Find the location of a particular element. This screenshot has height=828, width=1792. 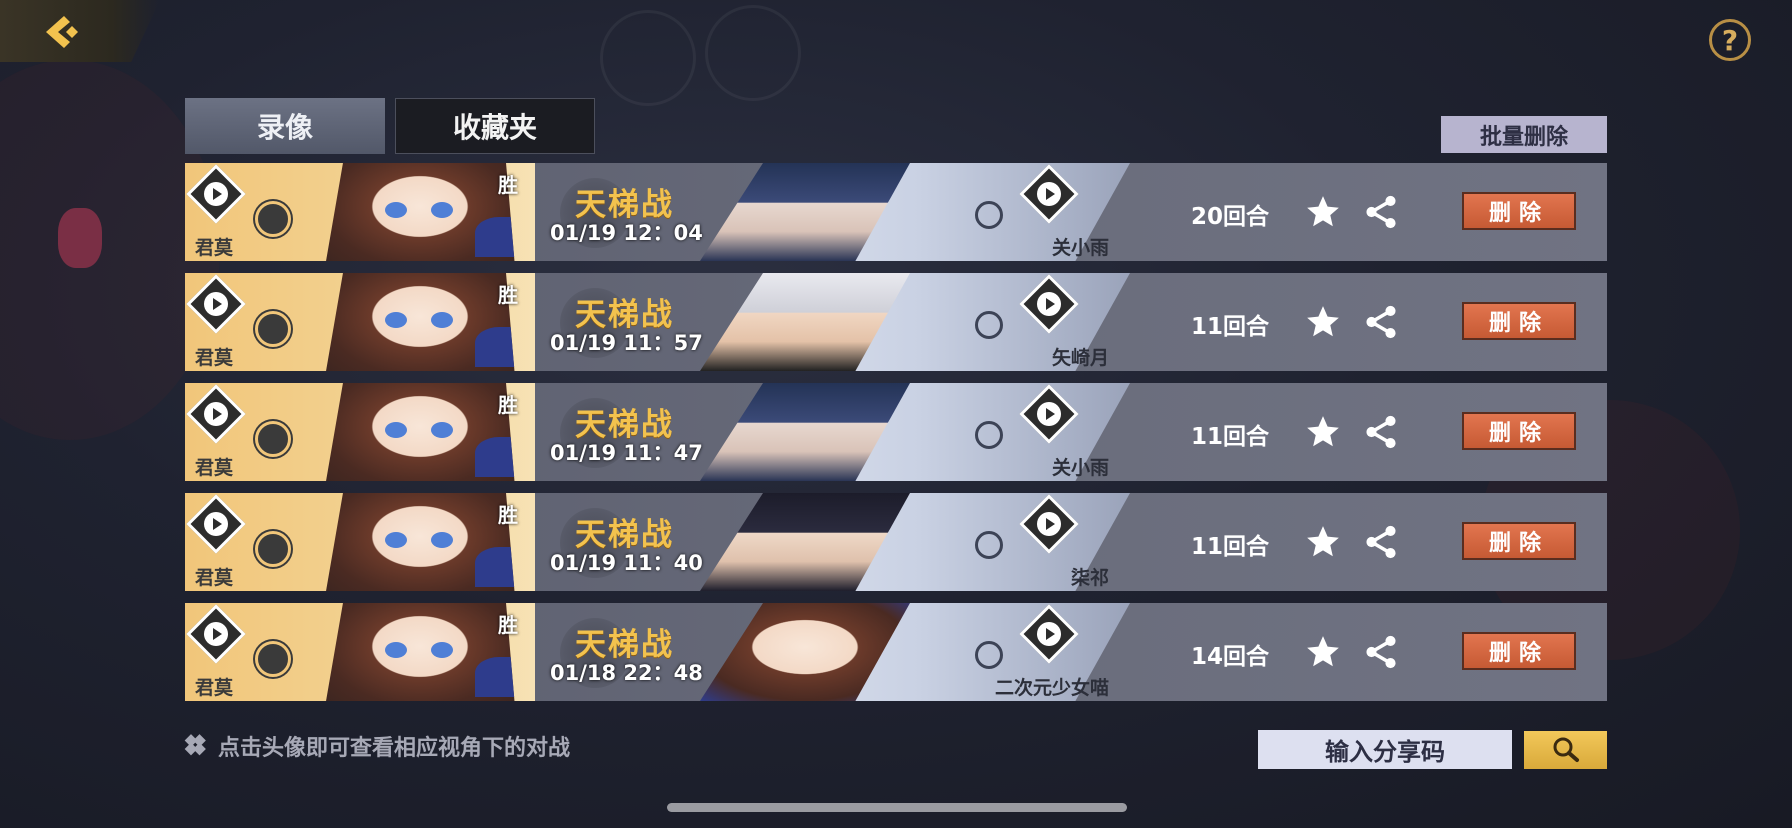

tab-favorites: 收藏夹 is located at coordinates (495, 126).